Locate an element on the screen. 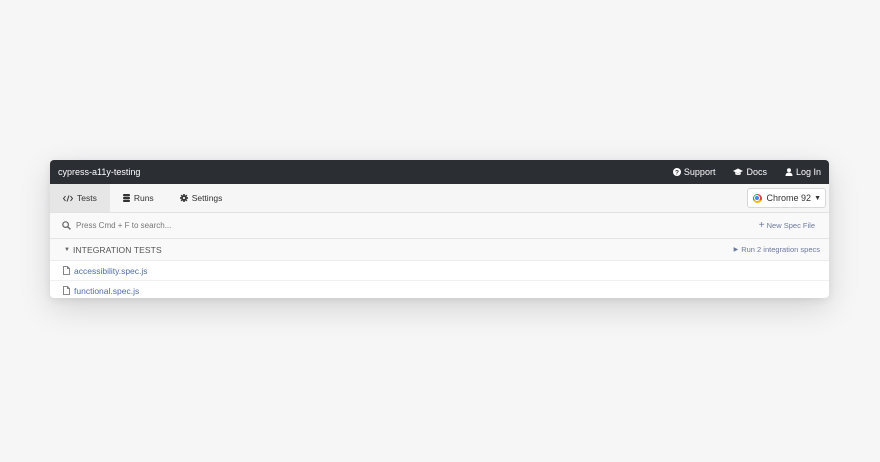 This screenshot has width=880, height=462. support-link: ? Support is located at coordinates (694, 172).